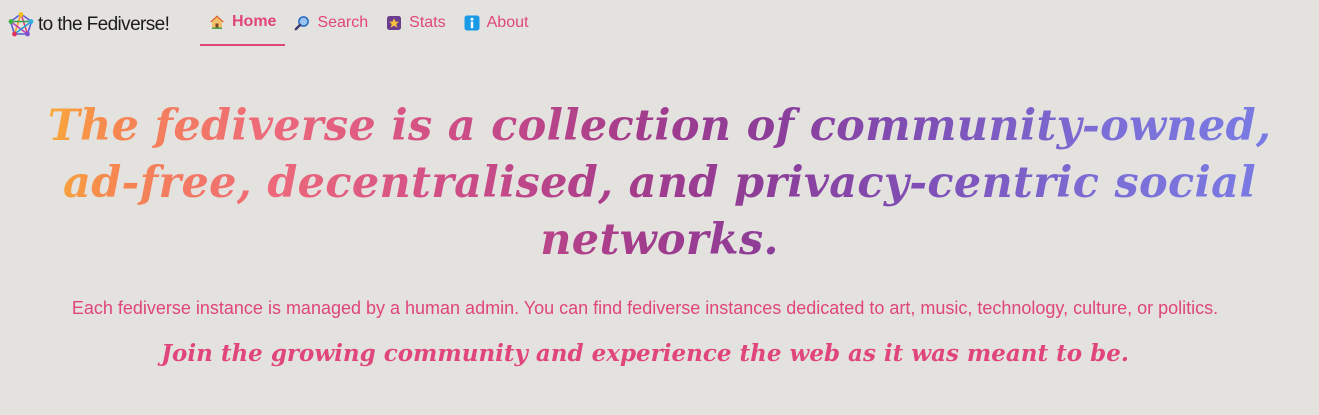 The width and height of the screenshot is (1319, 415). I want to click on brand-link: to the Fediverse!, so click(89, 25).